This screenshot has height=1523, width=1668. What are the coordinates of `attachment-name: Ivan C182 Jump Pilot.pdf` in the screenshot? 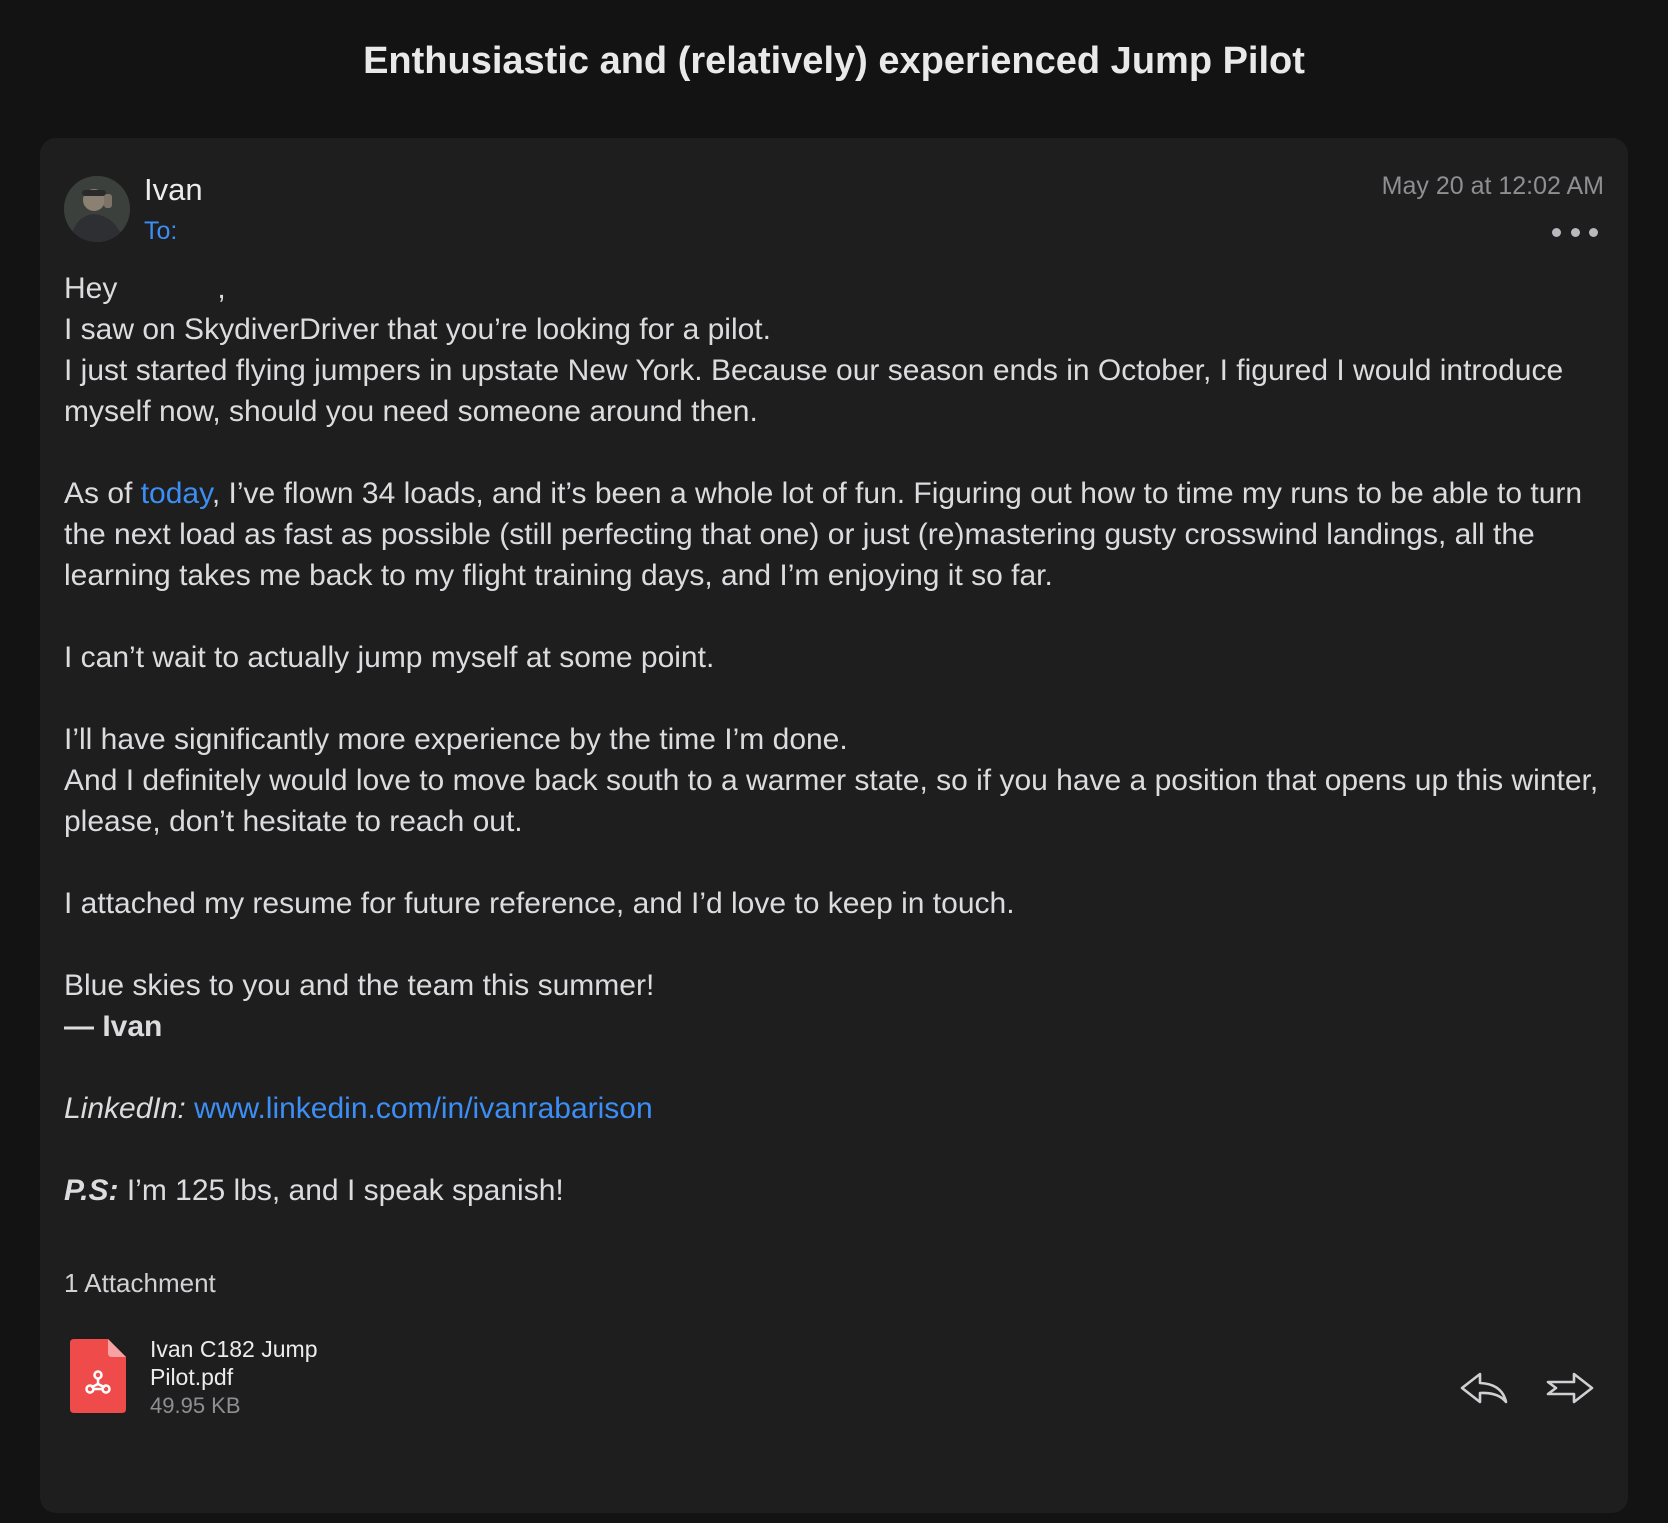 It's located at (234, 1363).